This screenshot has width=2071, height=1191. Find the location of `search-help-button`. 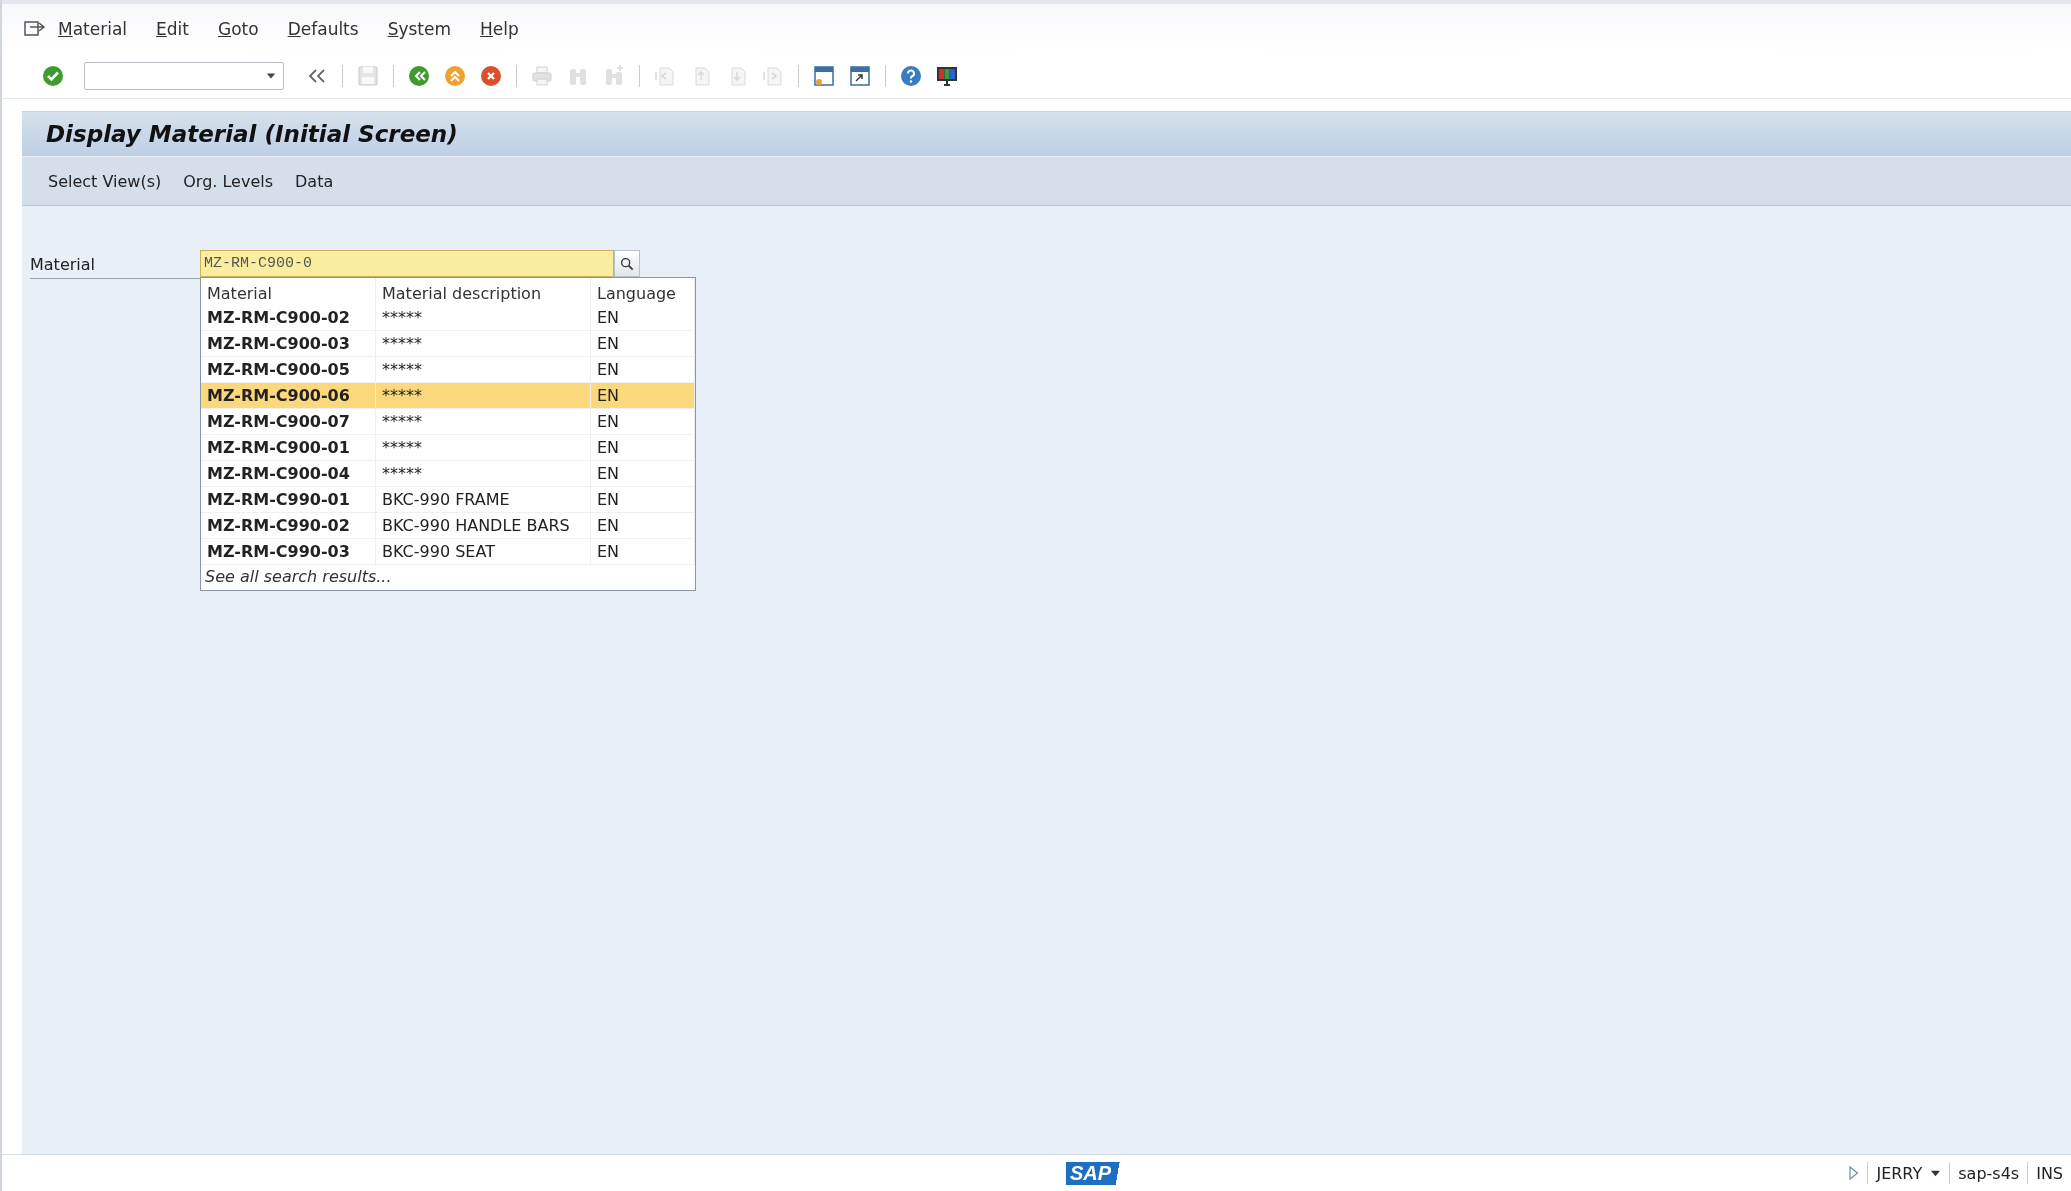

search-help-button is located at coordinates (627, 263).